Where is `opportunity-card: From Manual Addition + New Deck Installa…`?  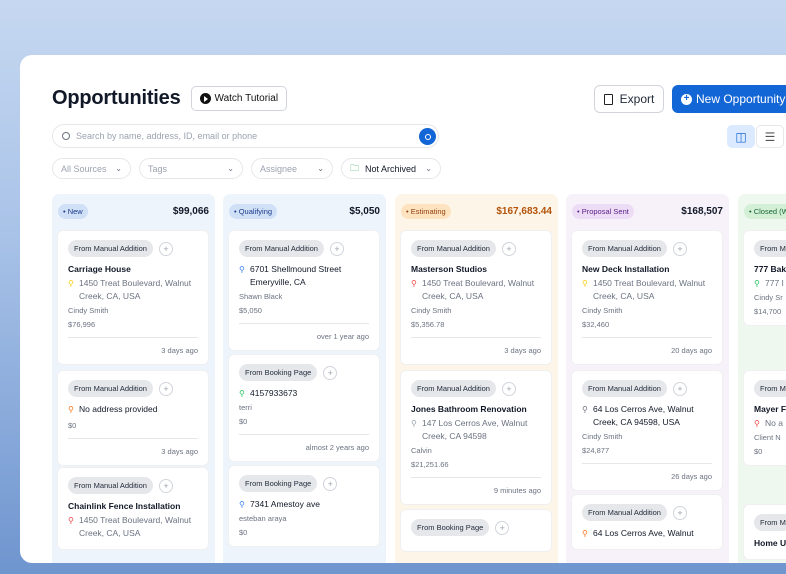 opportunity-card: From Manual Addition + New Deck Installa… is located at coordinates (647, 297).